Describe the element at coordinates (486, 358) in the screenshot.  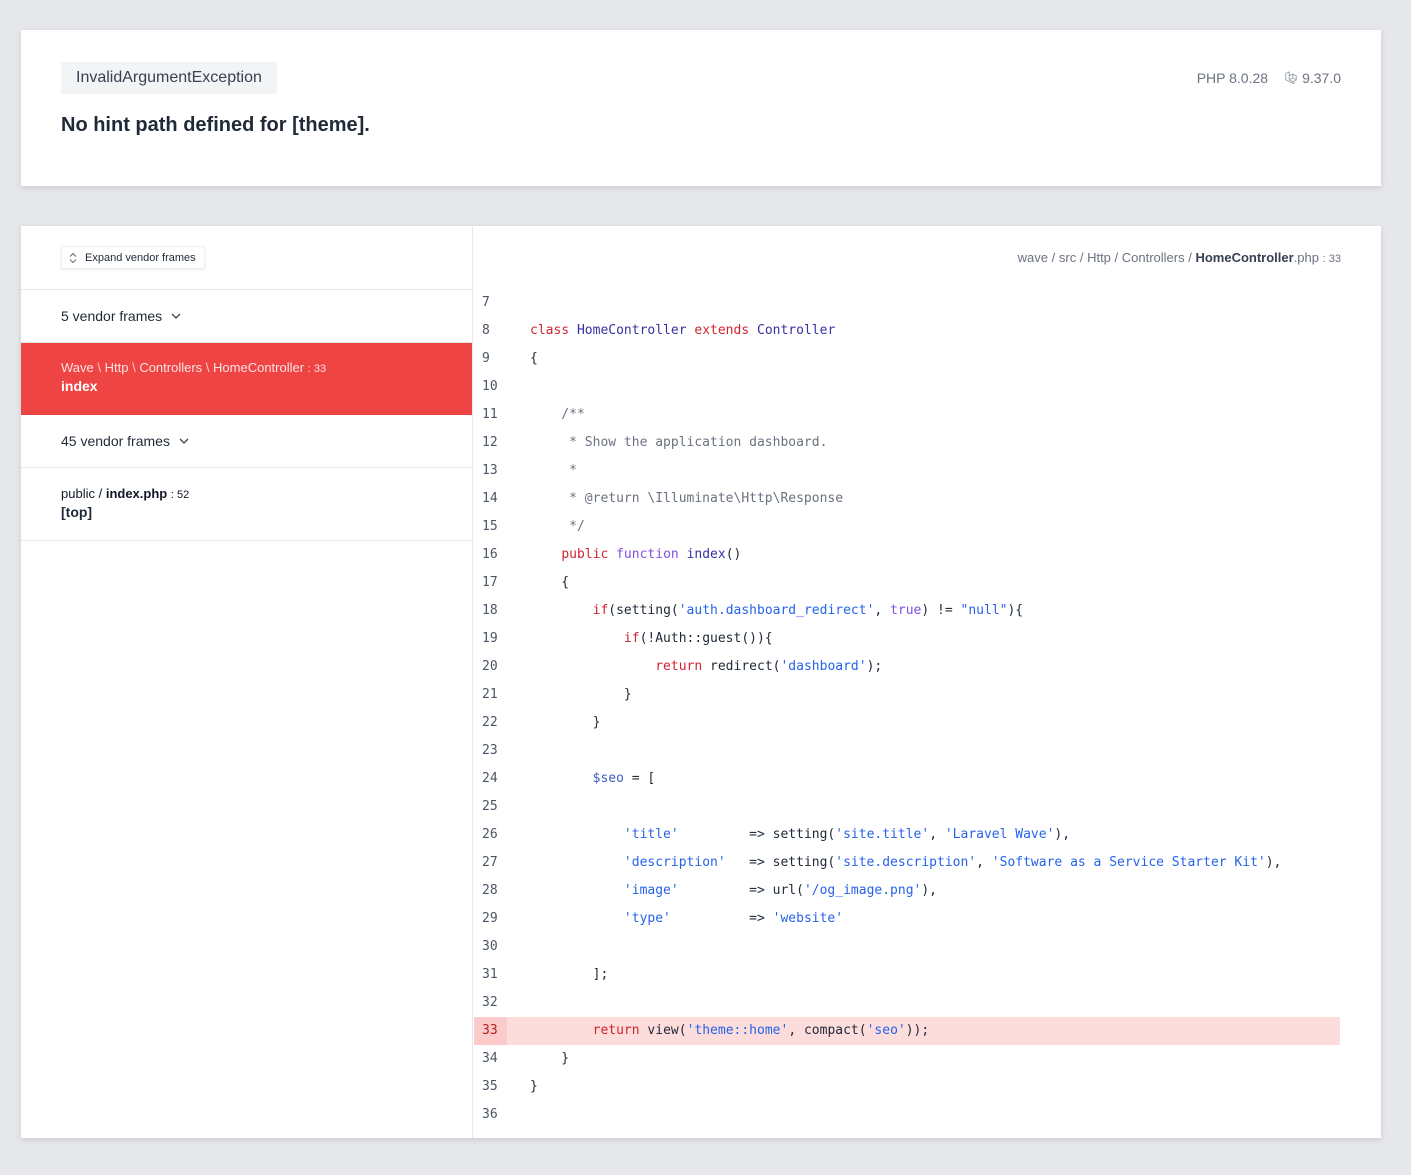
I see `line-number: 9` at that location.